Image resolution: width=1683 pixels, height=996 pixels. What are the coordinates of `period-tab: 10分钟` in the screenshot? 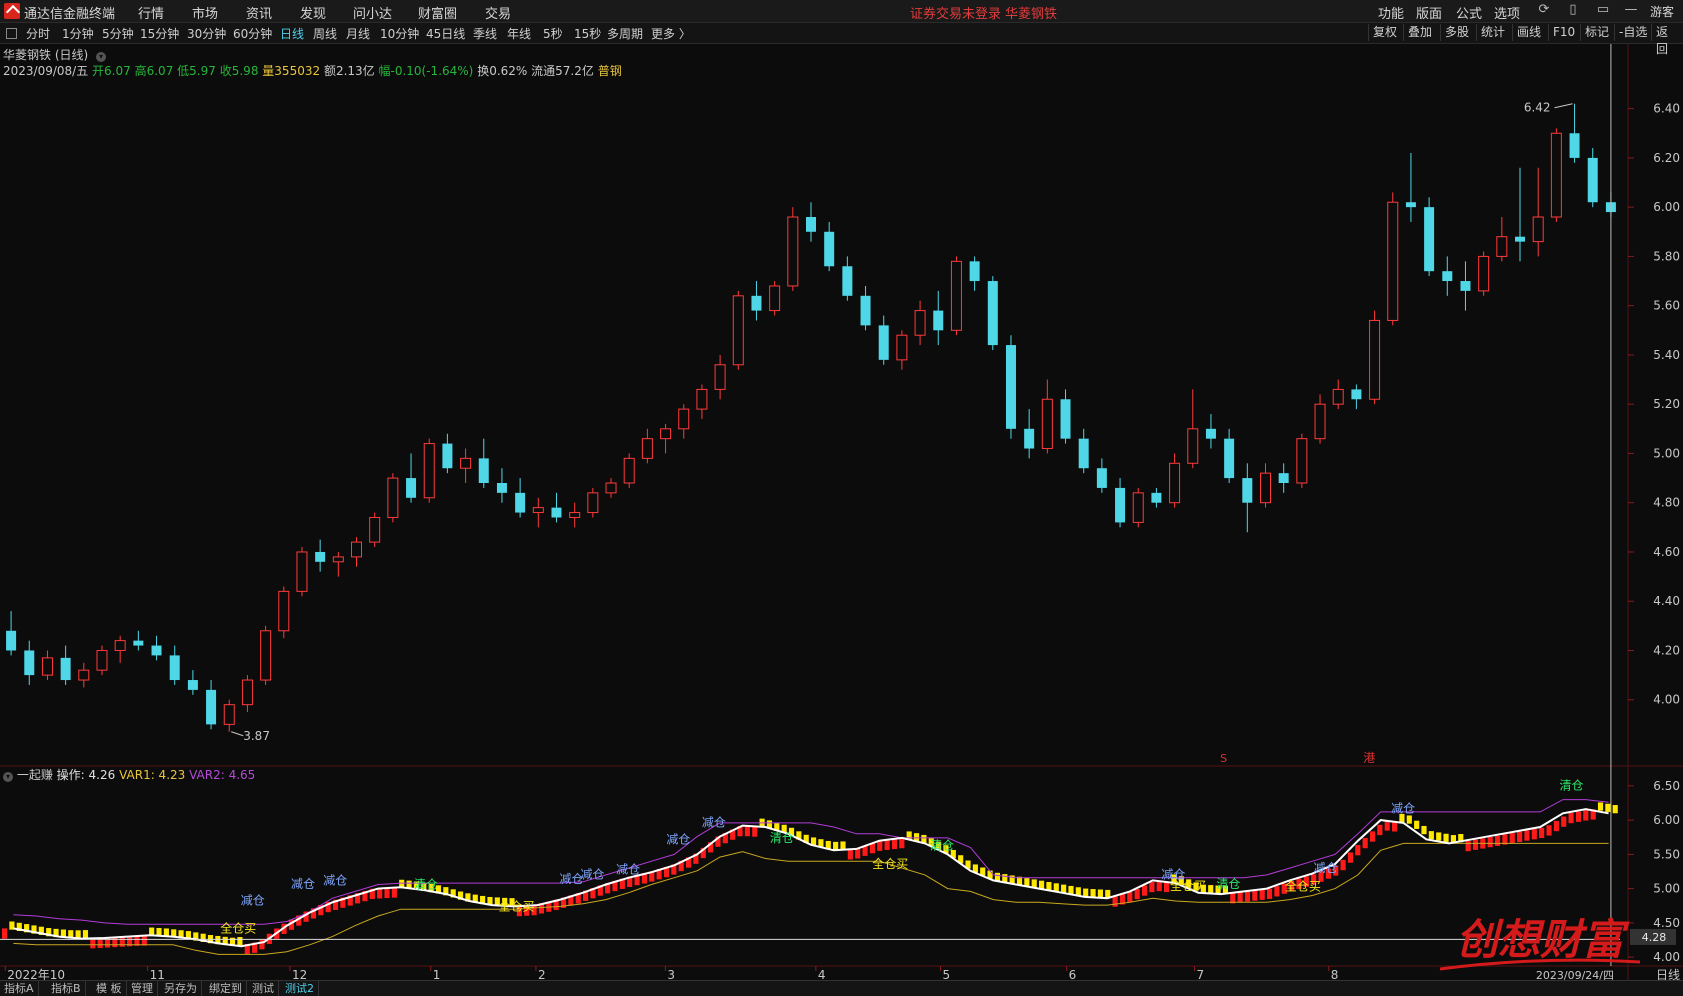 It's located at (399, 33).